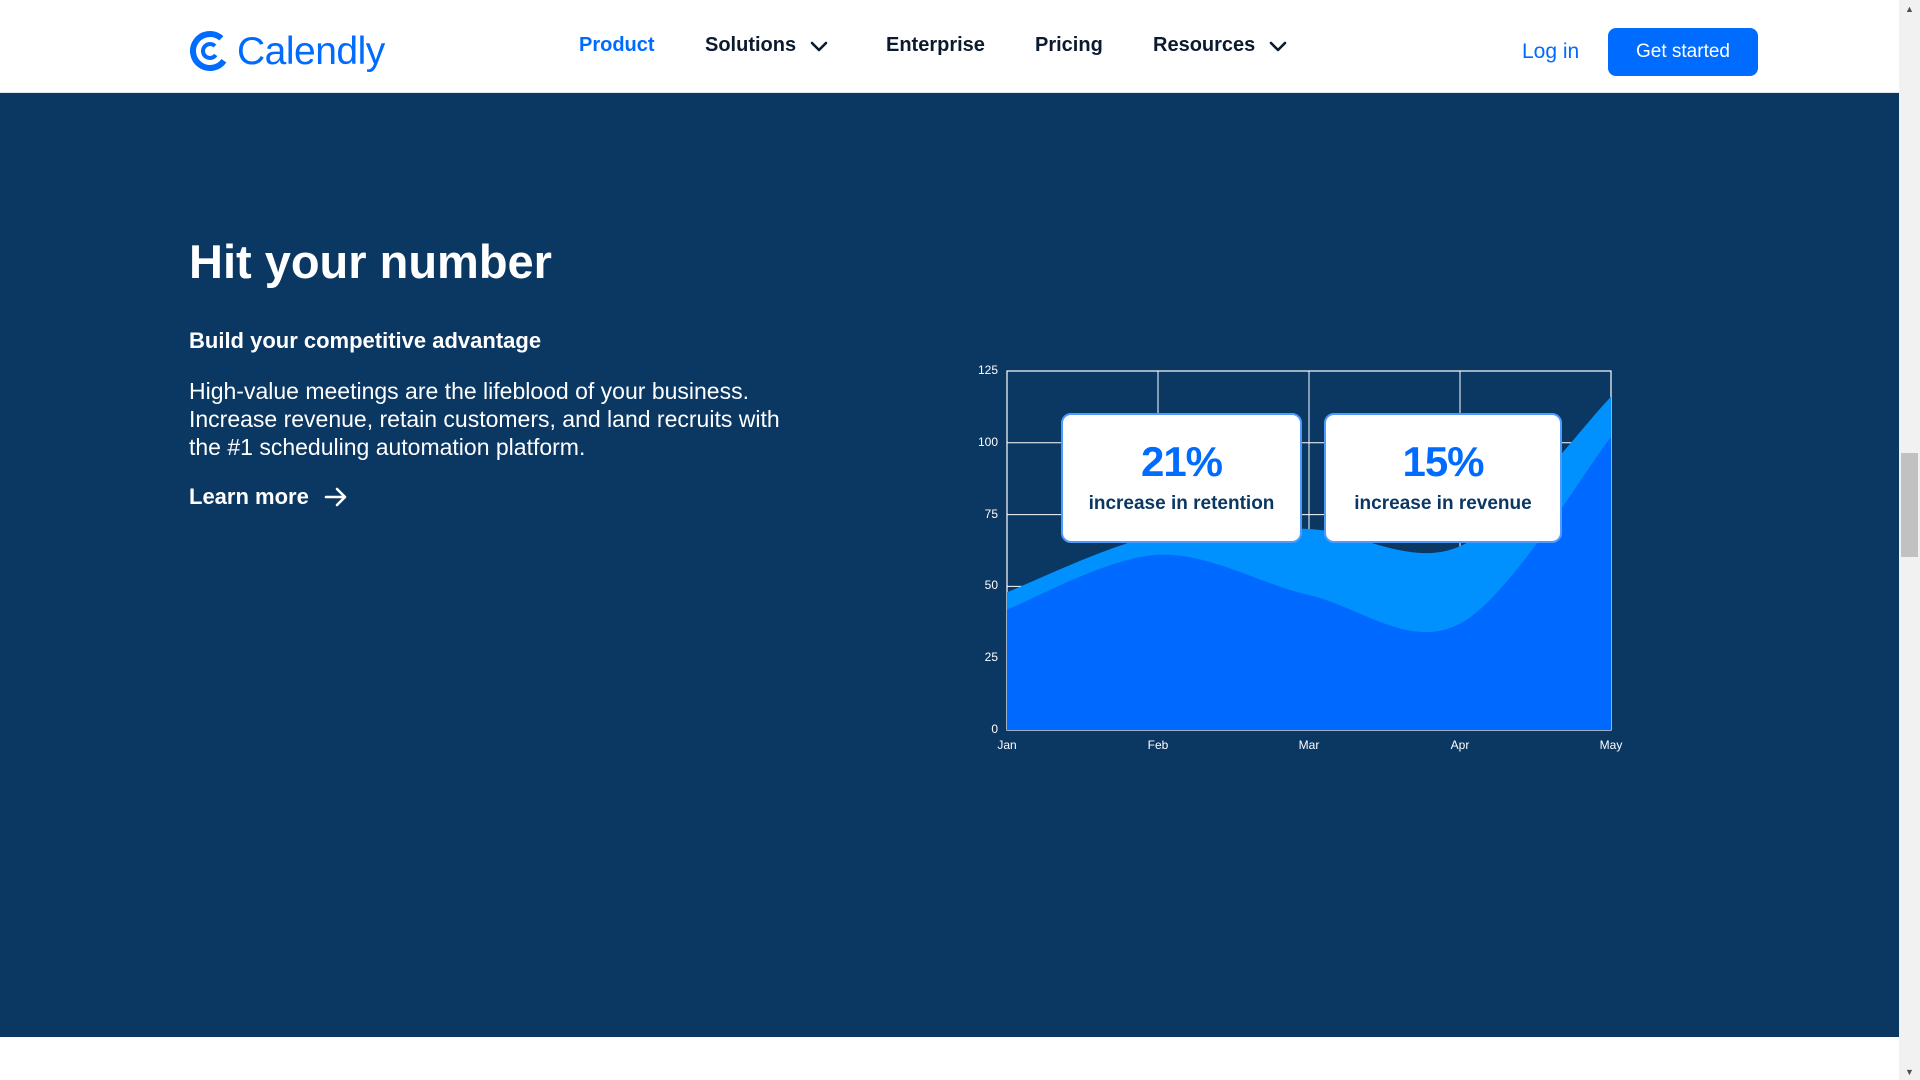 Image resolution: width=1920 pixels, height=1080 pixels. Describe the element at coordinates (1007, 745) in the screenshot. I see `x-tick-label: Jan` at that location.